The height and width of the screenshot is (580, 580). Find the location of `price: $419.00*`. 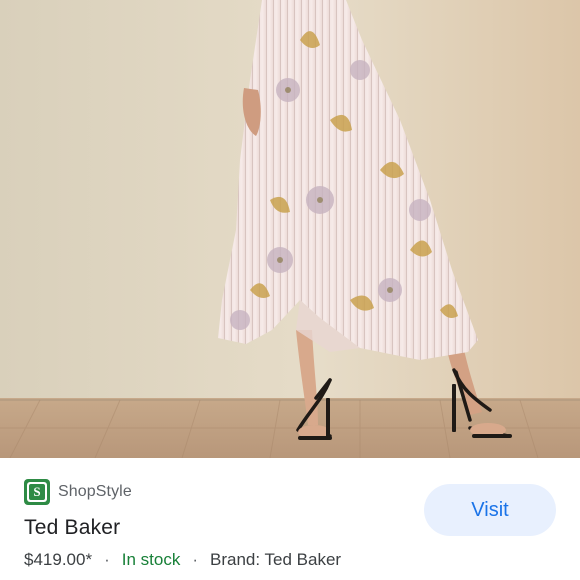

price: $419.00* is located at coordinates (58, 559).